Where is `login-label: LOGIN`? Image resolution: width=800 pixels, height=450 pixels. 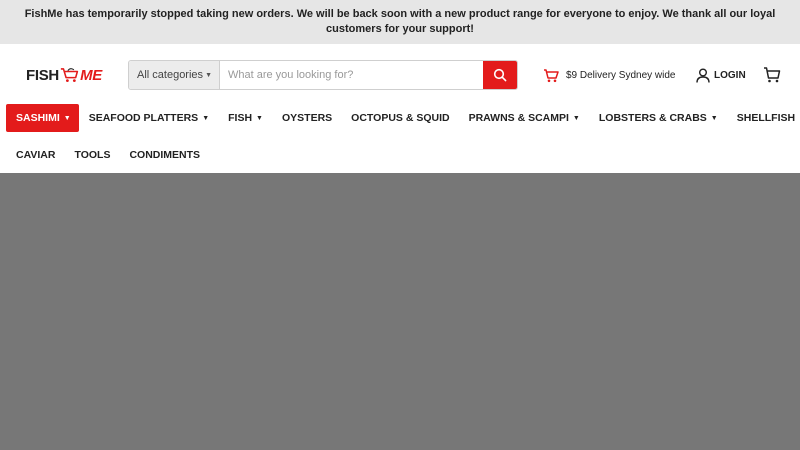 login-label: LOGIN is located at coordinates (730, 75).